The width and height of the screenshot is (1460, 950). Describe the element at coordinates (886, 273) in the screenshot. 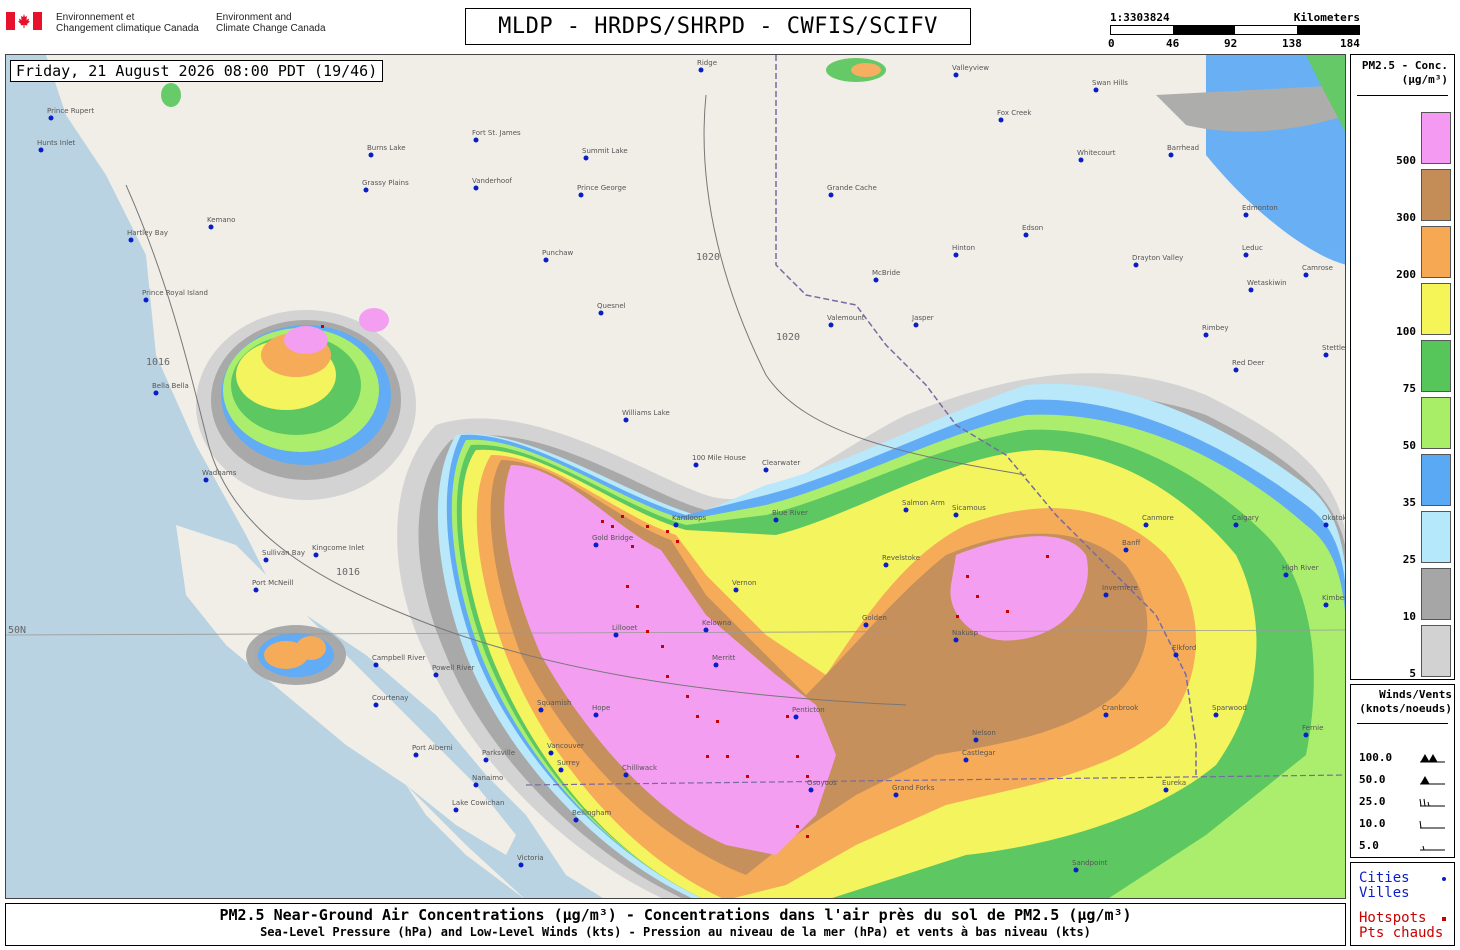

I see `city-label: McBride` at that location.